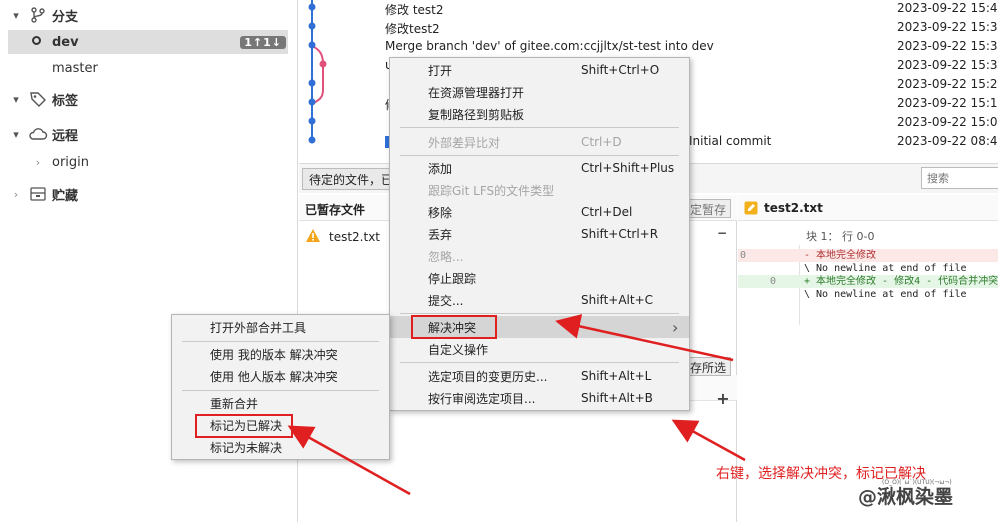 This screenshot has width=998, height=522. I want to click on menu-item-copy-path: 复制路径到剪贴板, so click(539, 114).